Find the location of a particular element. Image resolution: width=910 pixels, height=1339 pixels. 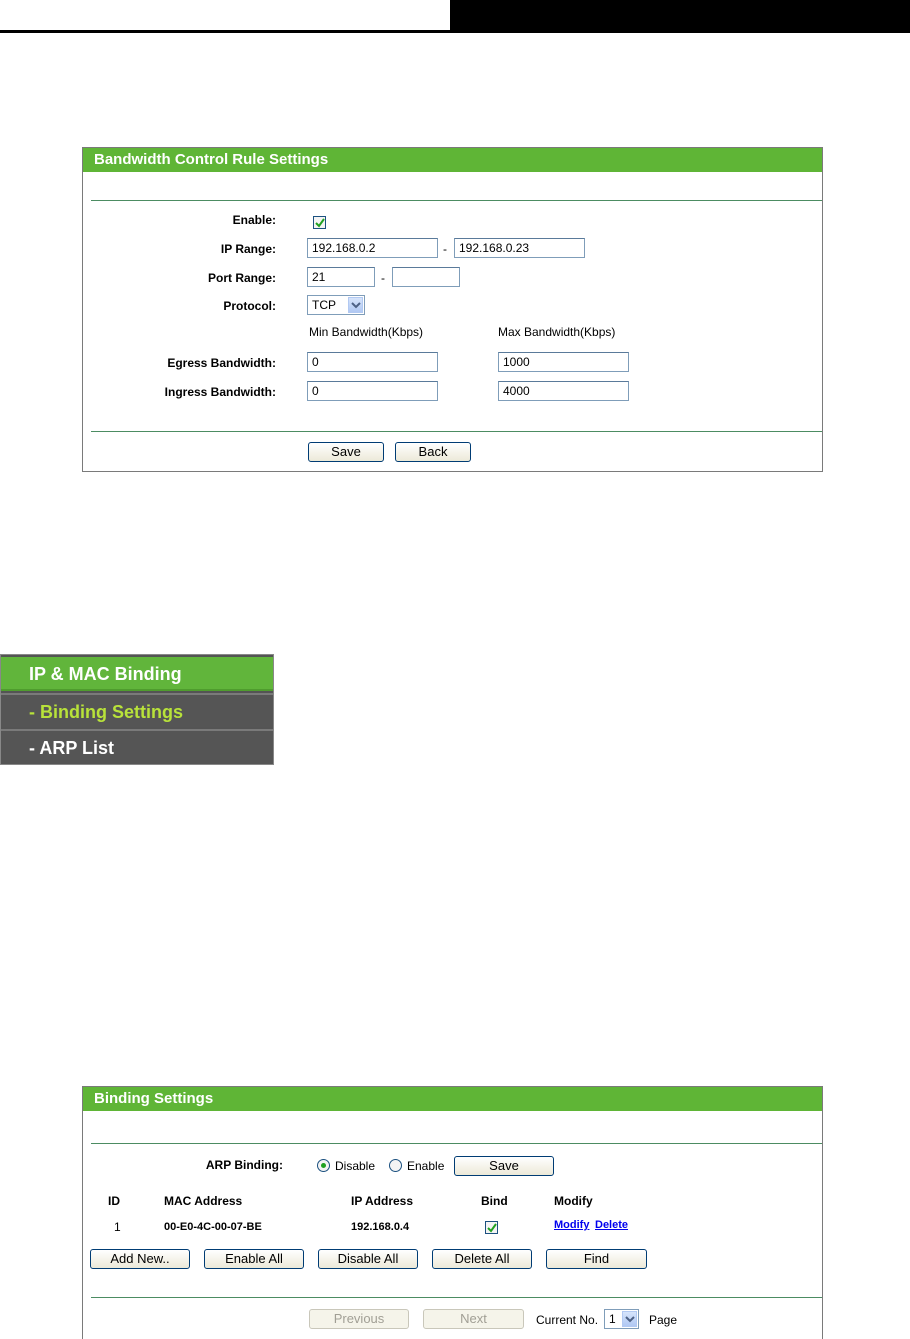

row-ip: 192.168.0.4 is located at coordinates (380, 1227).